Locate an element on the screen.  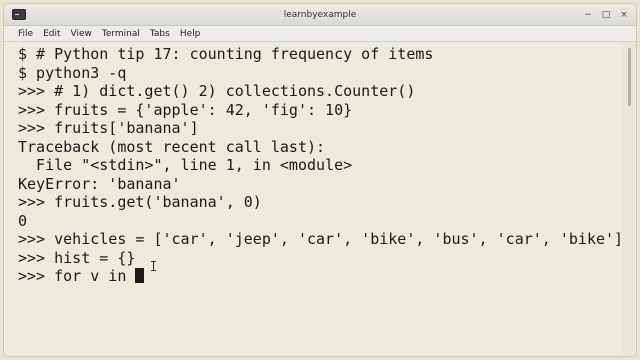
window-controls: − □ × is located at coordinates (606, 15).